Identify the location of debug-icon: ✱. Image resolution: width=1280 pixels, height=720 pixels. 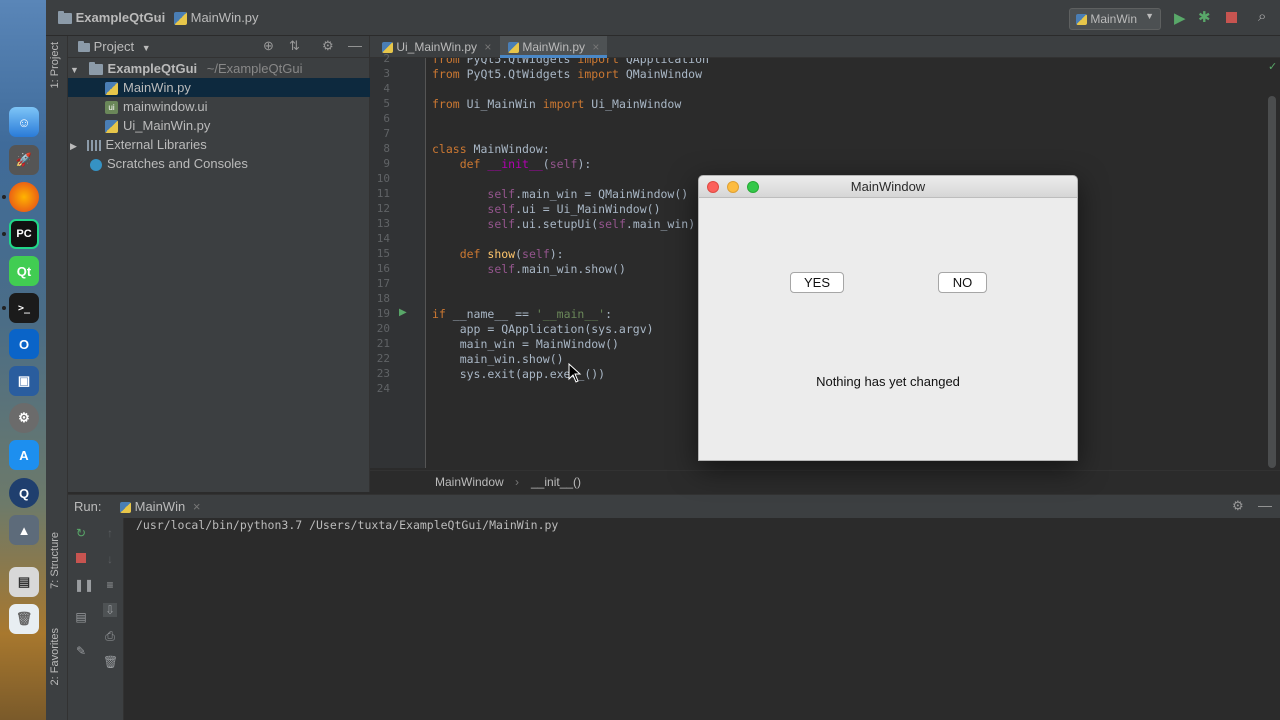
(1204, 17).